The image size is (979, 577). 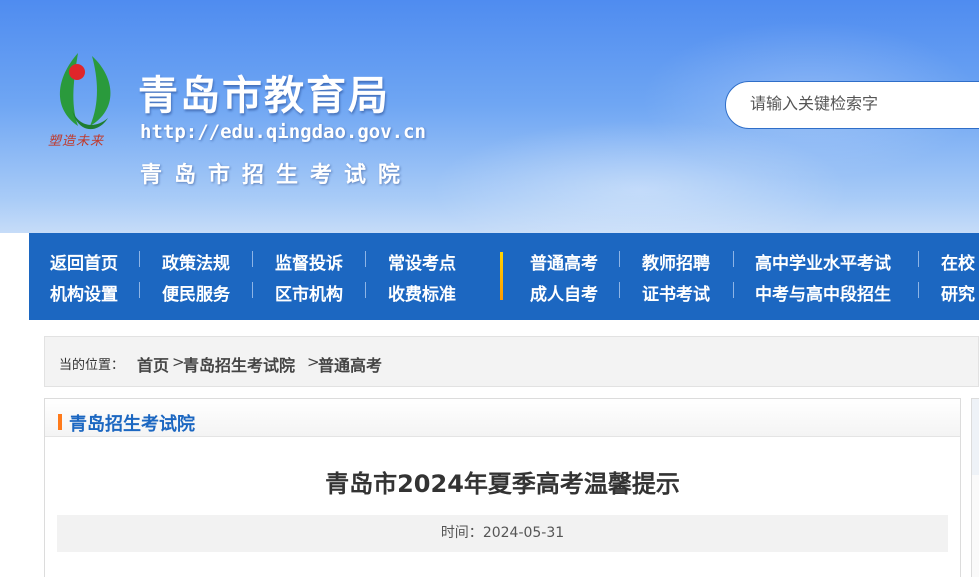 What do you see at coordinates (196, 261) in the screenshot?
I see `nav-item-policy: 政策法规` at bounding box center [196, 261].